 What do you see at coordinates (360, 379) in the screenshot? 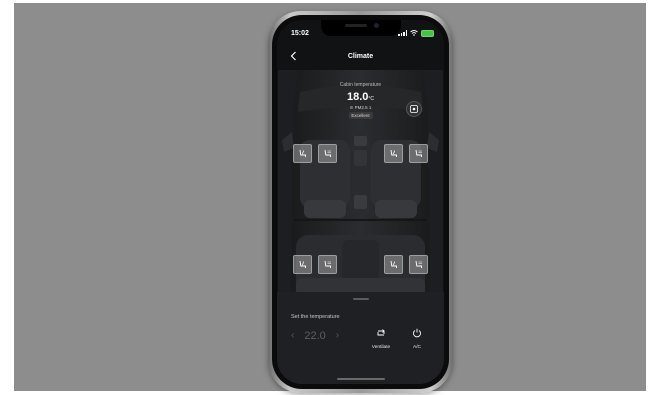
I see `home-indicator` at bounding box center [360, 379].